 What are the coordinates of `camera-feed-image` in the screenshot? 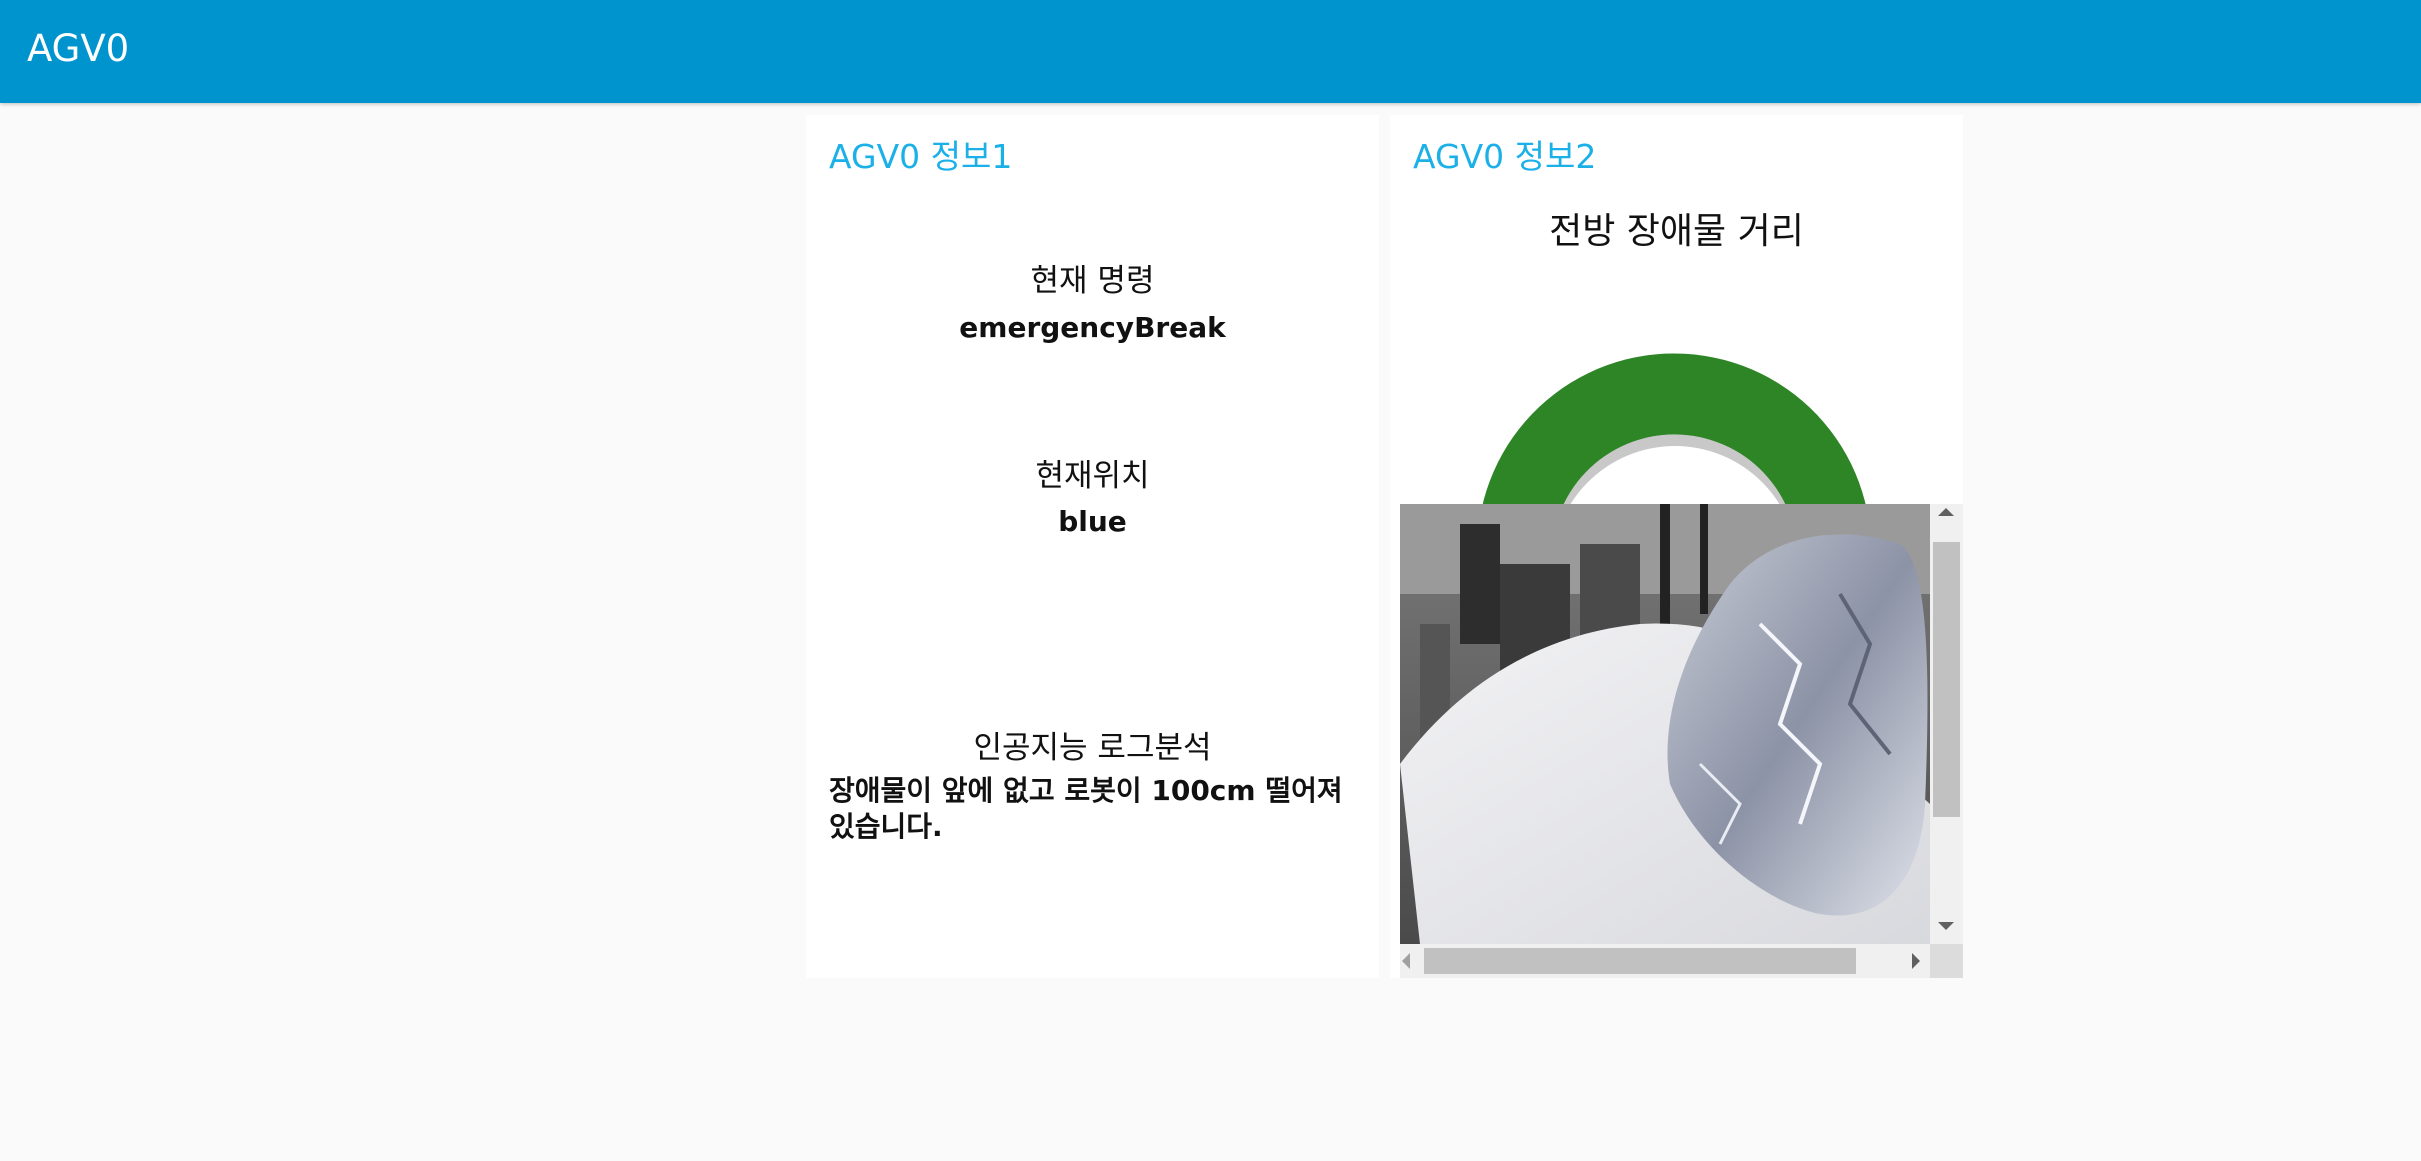 It's located at (1665, 724).